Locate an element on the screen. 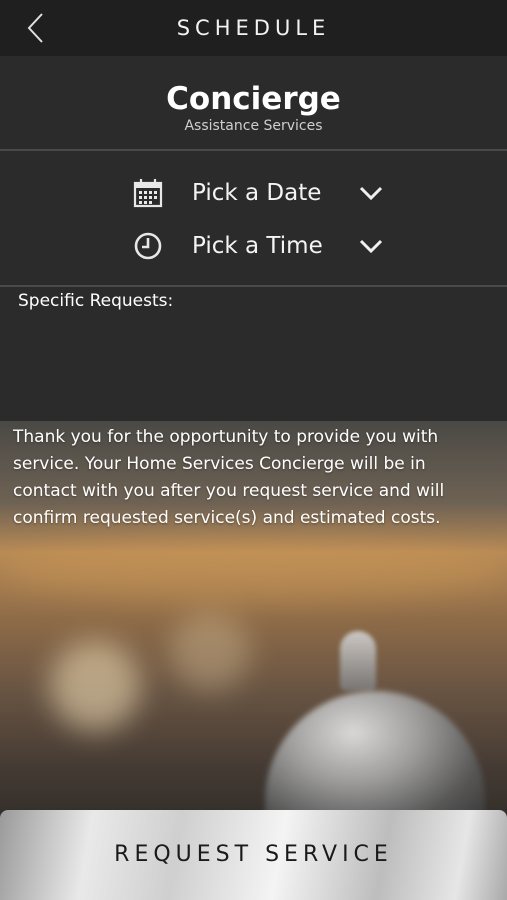 The width and height of the screenshot is (507, 900). clock-icon is located at coordinates (148, 246).